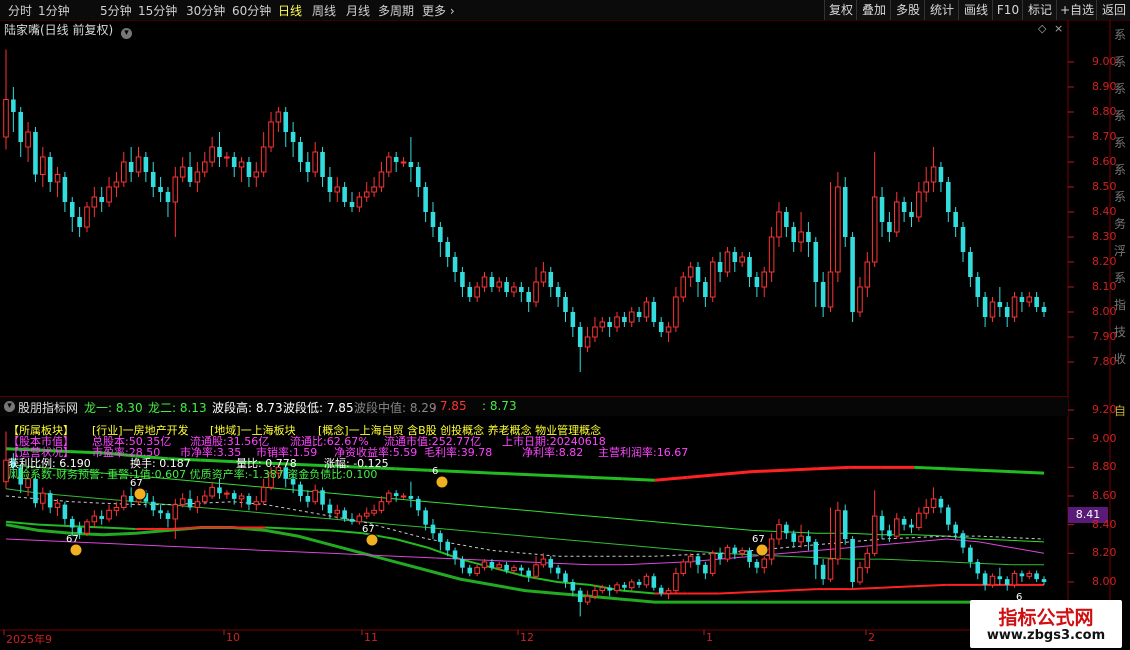 The width and height of the screenshot is (1130, 650). What do you see at coordinates (205, 10) in the screenshot?
I see `period-tab: 30分钟` at bounding box center [205, 10].